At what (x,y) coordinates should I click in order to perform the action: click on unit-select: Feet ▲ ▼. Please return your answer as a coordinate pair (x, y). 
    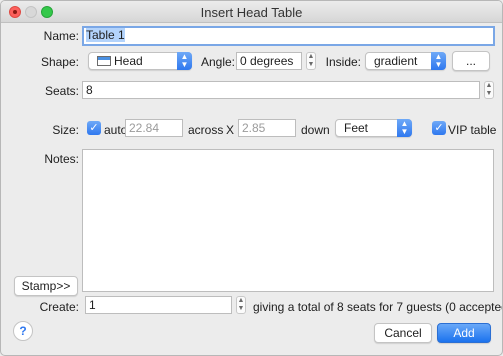
    Looking at the image, I should click on (373, 128).